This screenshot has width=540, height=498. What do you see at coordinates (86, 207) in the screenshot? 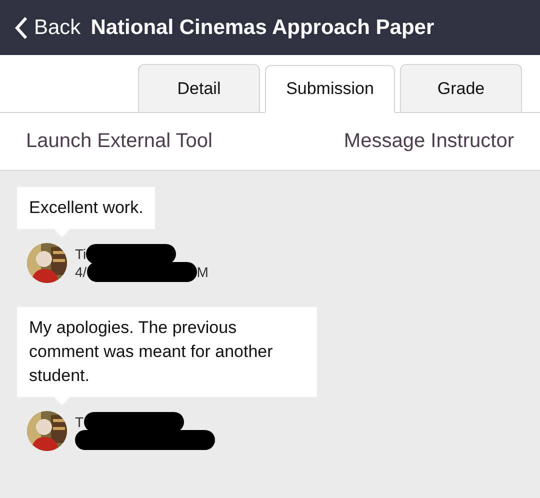
I see `comment-text: Excellent work.` at bounding box center [86, 207].